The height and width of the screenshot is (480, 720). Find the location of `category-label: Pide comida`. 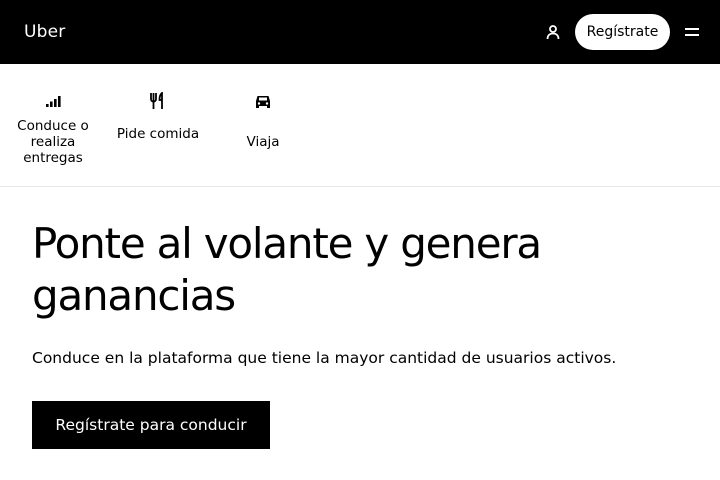

category-label: Pide comida is located at coordinates (158, 134).